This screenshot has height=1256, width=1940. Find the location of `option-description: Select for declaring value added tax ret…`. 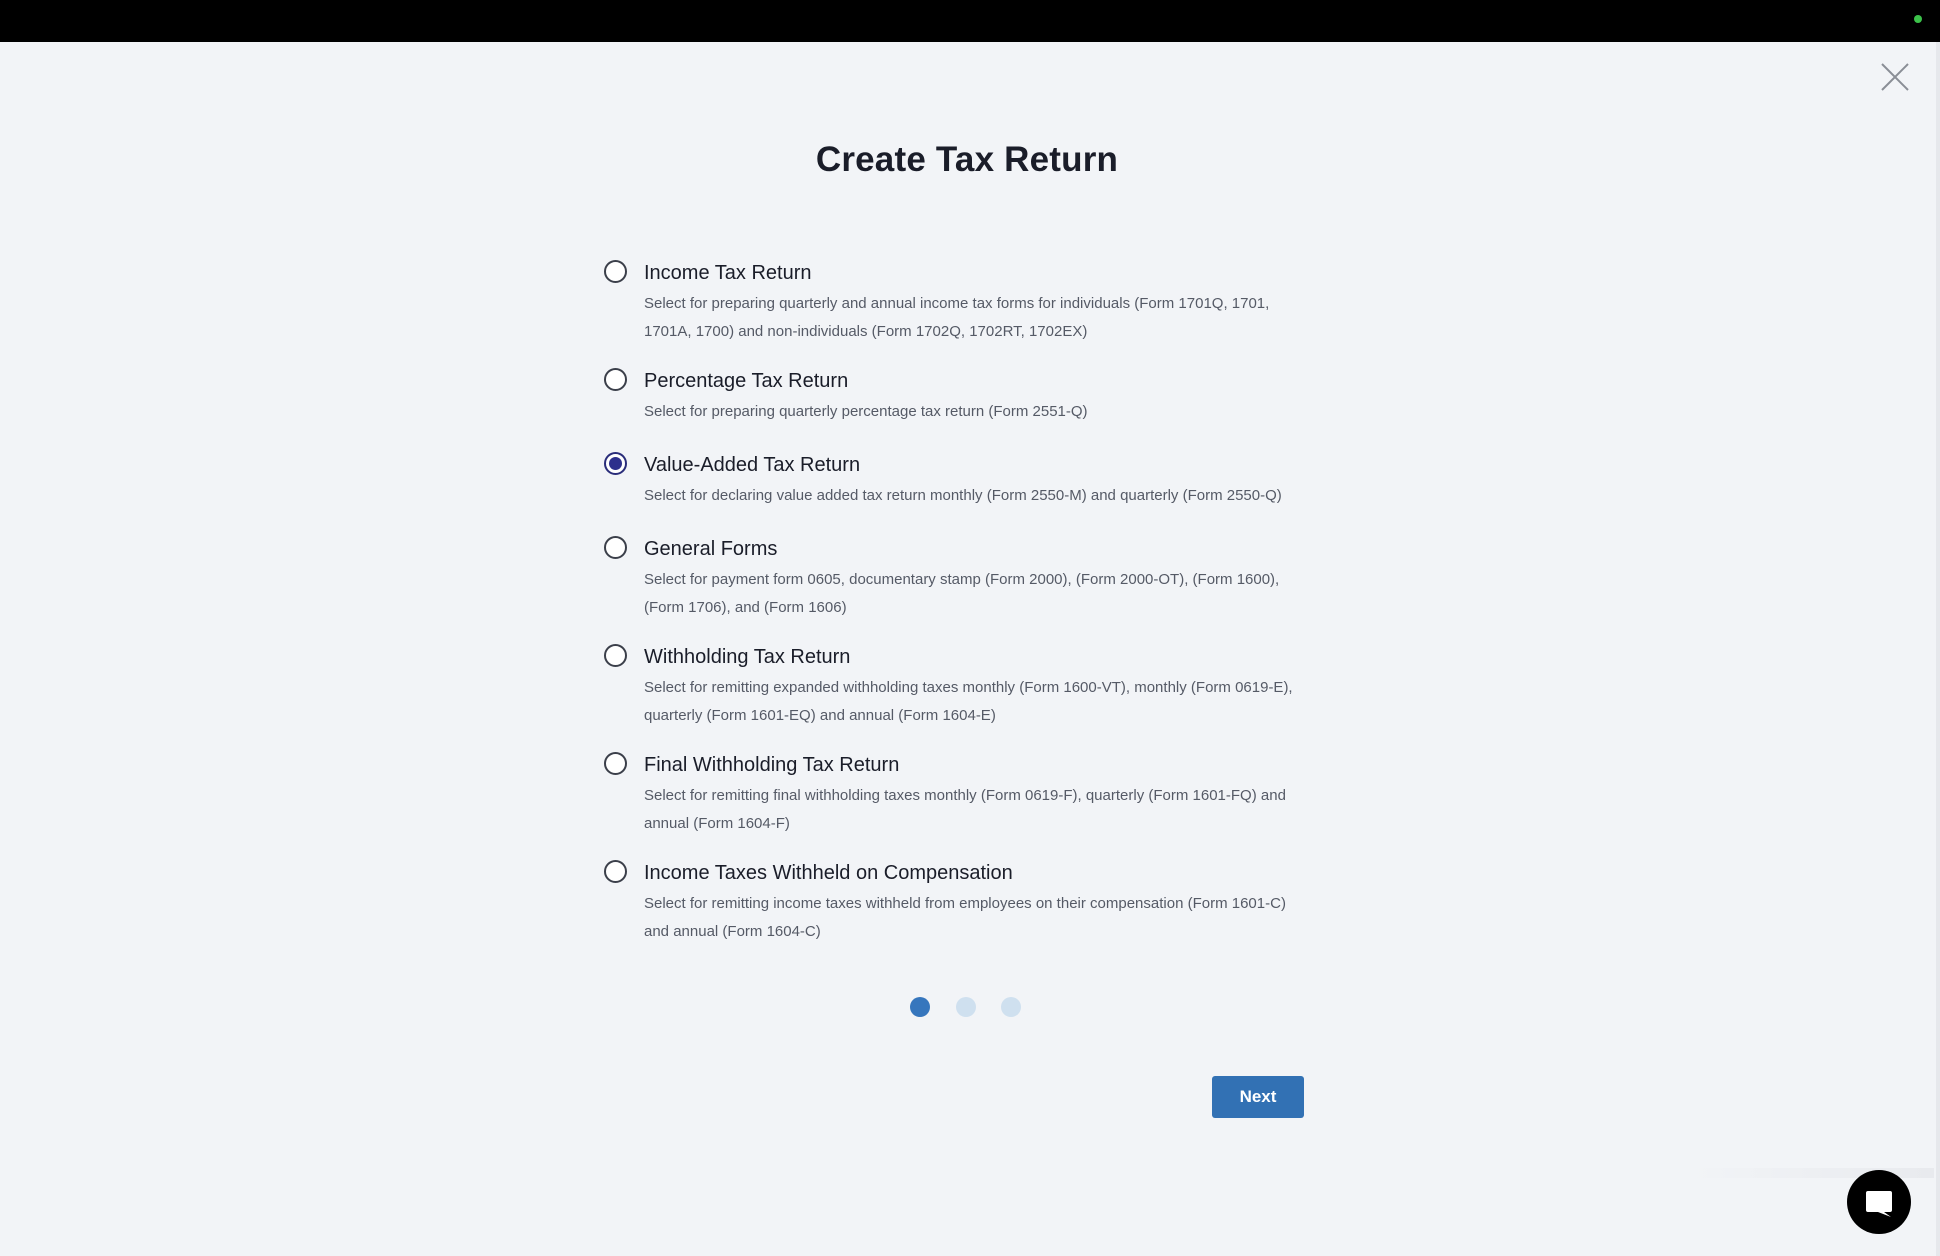

option-description: Select for declaring value added tax ret… is located at coordinates (992, 496).